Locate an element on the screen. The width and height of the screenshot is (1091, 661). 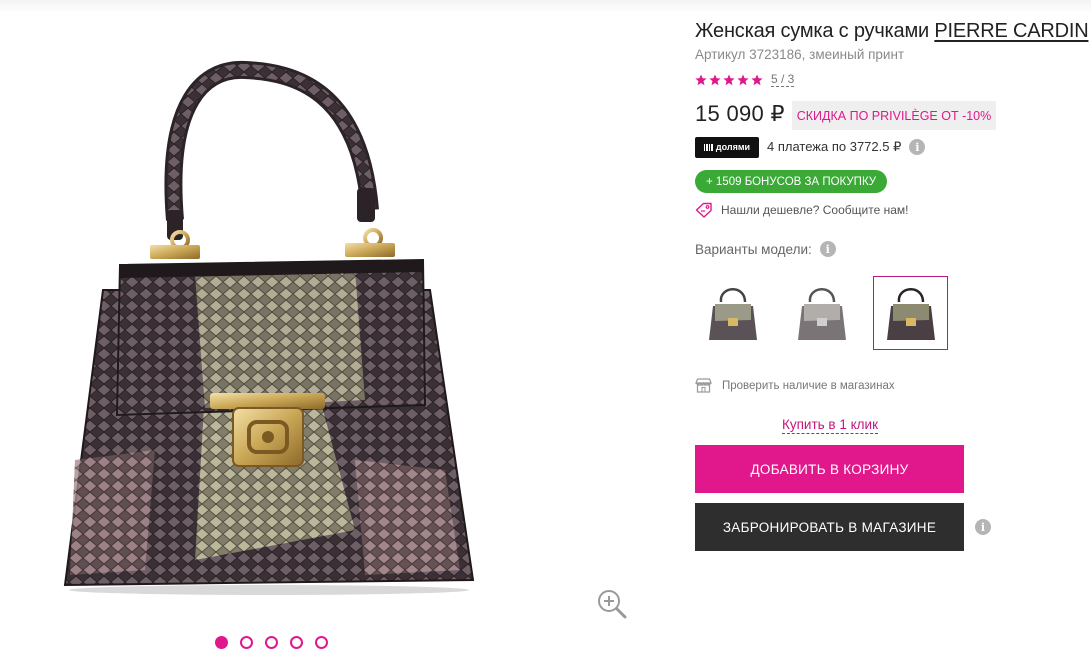
dolyami-logo: долями is located at coordinates (727, 147).